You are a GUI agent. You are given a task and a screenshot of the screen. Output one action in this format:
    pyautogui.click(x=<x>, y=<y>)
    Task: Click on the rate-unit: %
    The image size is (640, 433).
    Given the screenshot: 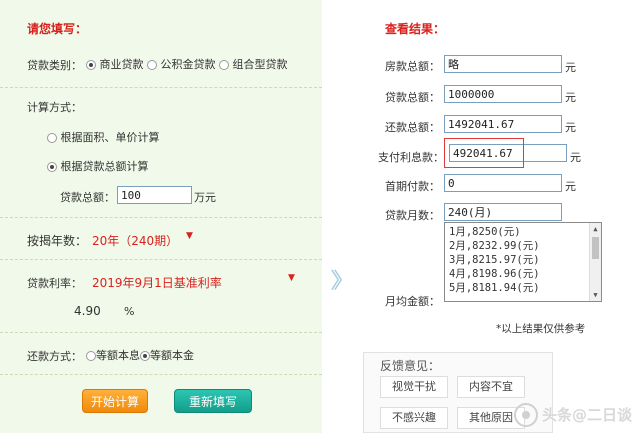 What is the action you would take?
    pyautogui.click(x=129, y=311)
    